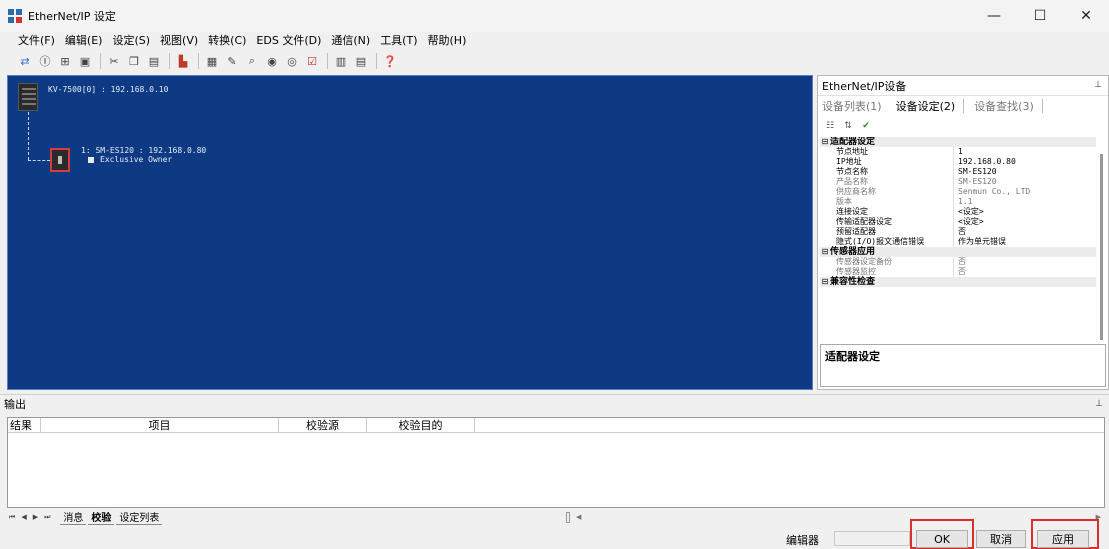  What do you see at coordinates (421, 425) in the screenshot?
I see `col-target: 校验目的` at bounding box center [421, 425].